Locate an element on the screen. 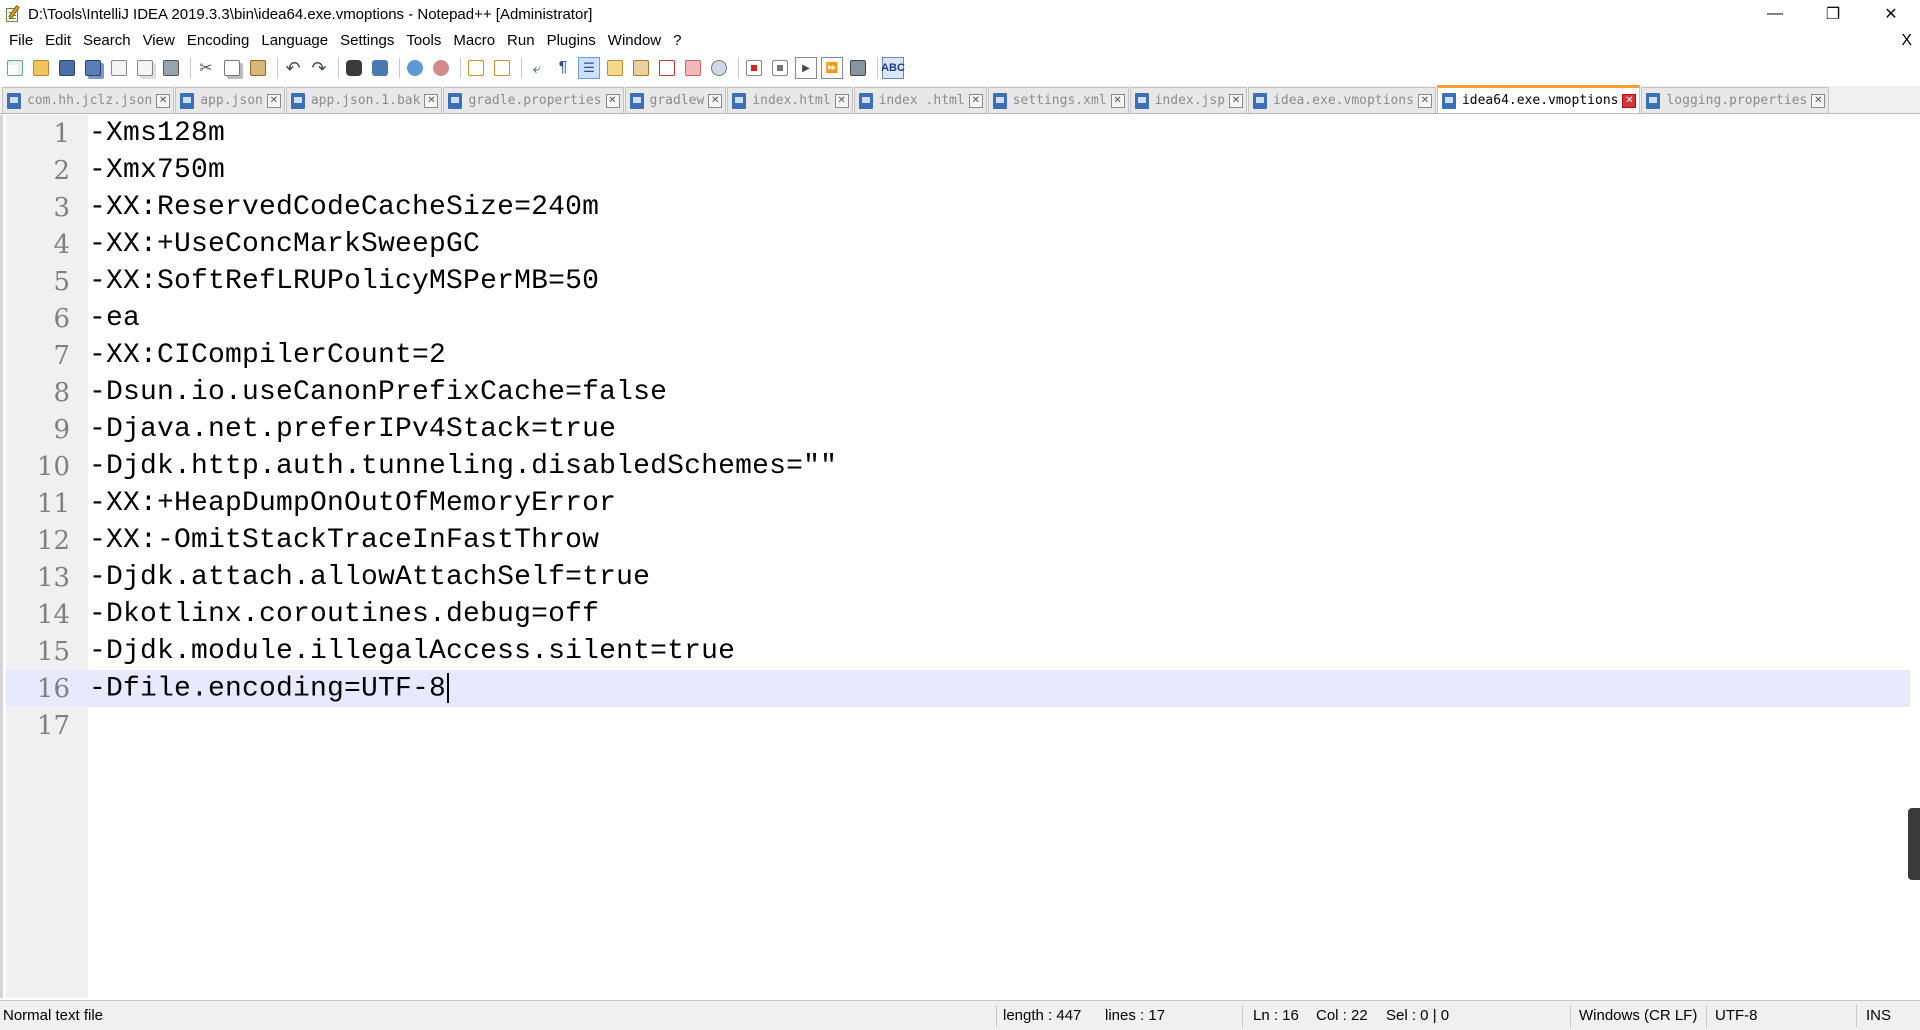 The height and width of the screenshot is (1030, 1920). editor-line: 1 -Xms128m is located at coordinates (958, 133).